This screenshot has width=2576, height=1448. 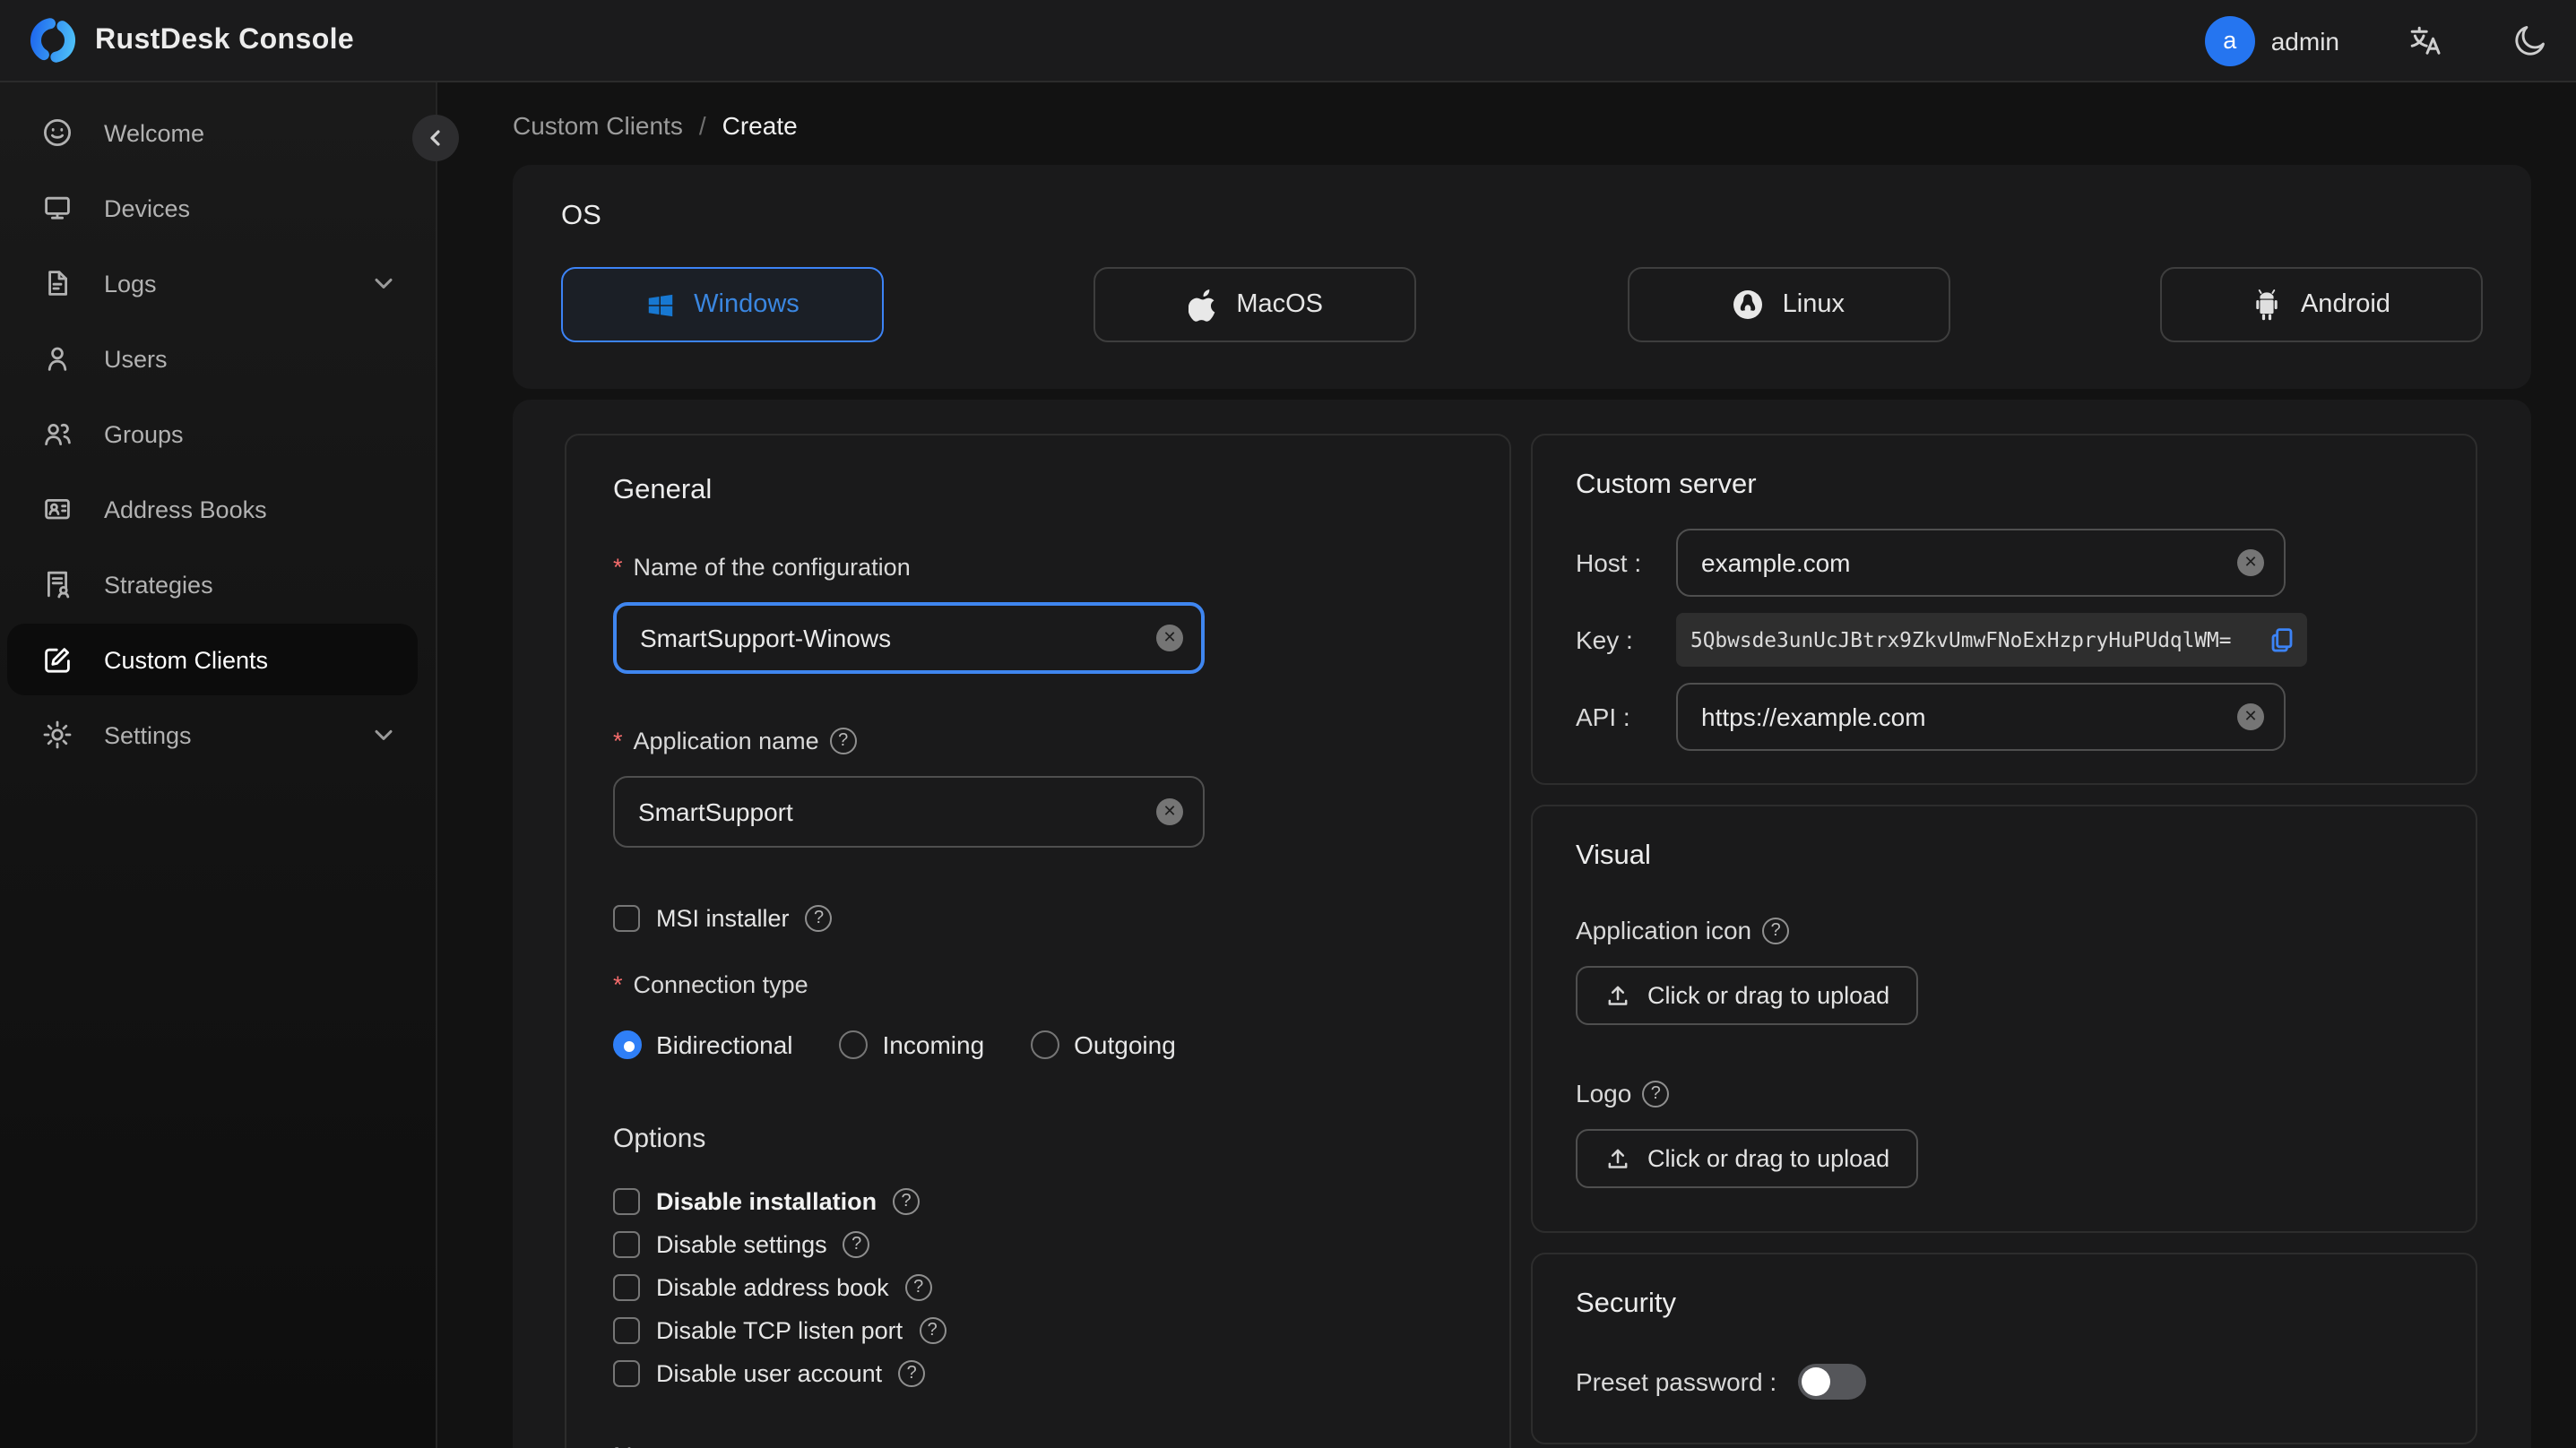 What do you see at coordinates (1768, 995) in the screenshot?
I see `upload-button-label: Click or drag to upload` at bounding box center [1768, 995].